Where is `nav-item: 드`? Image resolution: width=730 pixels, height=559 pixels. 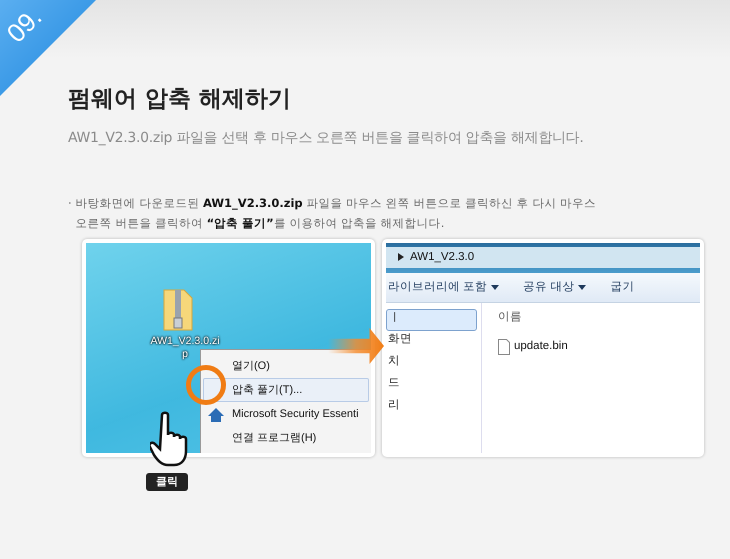 nav-item: 드 is located at coordinates (431, 386).